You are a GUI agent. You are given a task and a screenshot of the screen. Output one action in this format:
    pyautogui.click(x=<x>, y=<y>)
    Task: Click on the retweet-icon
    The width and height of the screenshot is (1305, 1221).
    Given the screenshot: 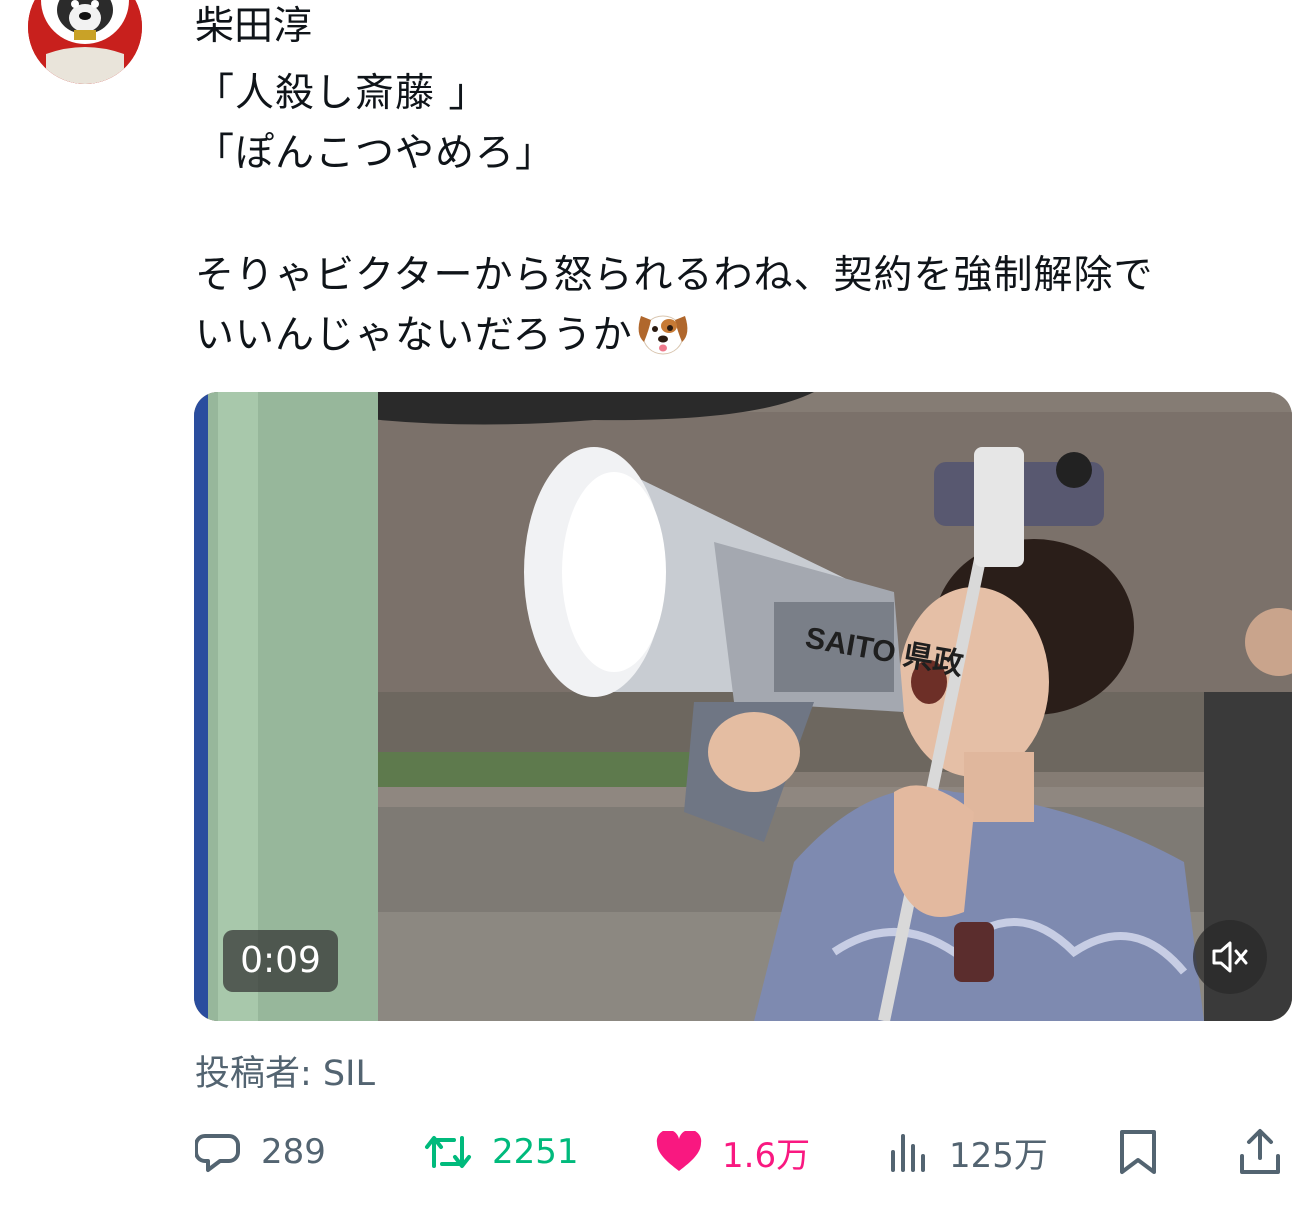 What is the action you would take?
    pyautogui.click(x=448, y=1152)
    